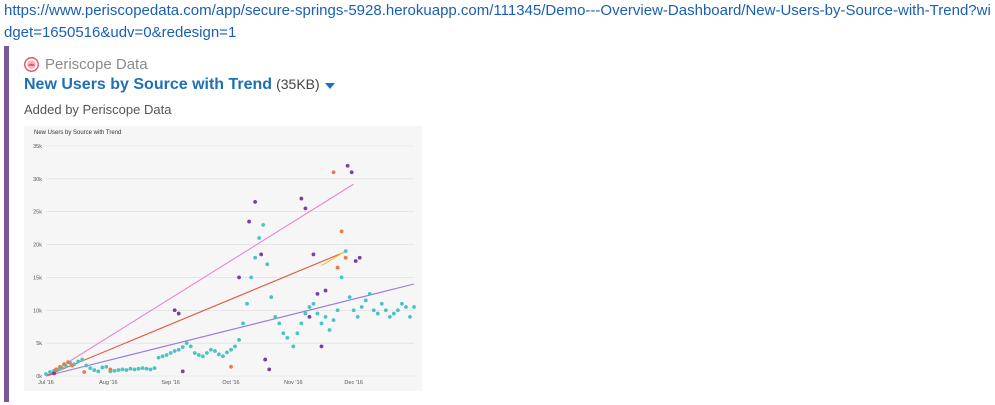  What do you see at coordinates (39, 344) in the screenshot?
I see `y-tick-label: 5k` at bounding box center [39, 344].